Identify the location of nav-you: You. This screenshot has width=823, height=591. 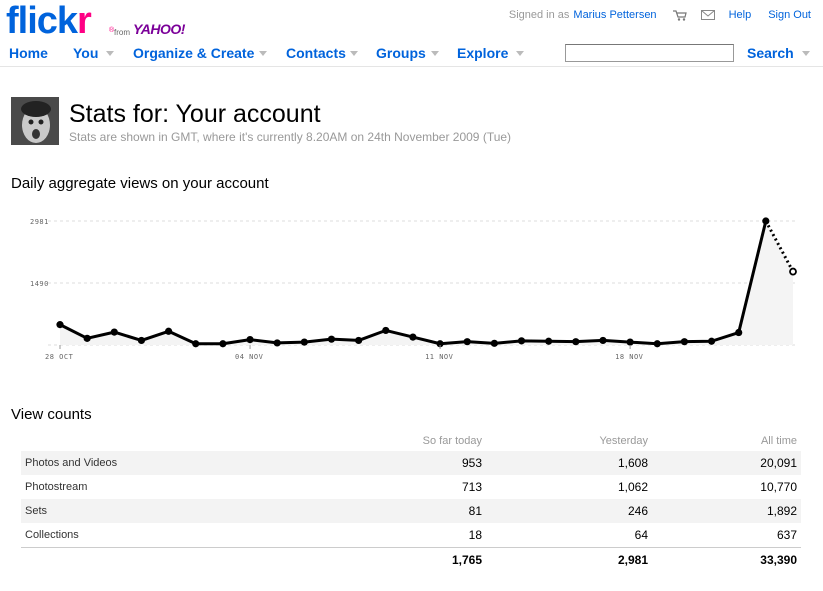
(85, 53).